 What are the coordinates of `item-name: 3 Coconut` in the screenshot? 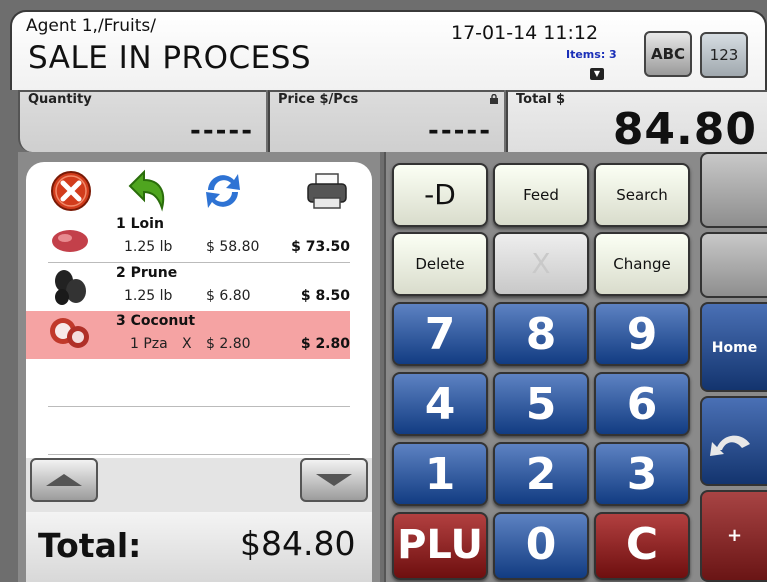 It's located at (156, 321).